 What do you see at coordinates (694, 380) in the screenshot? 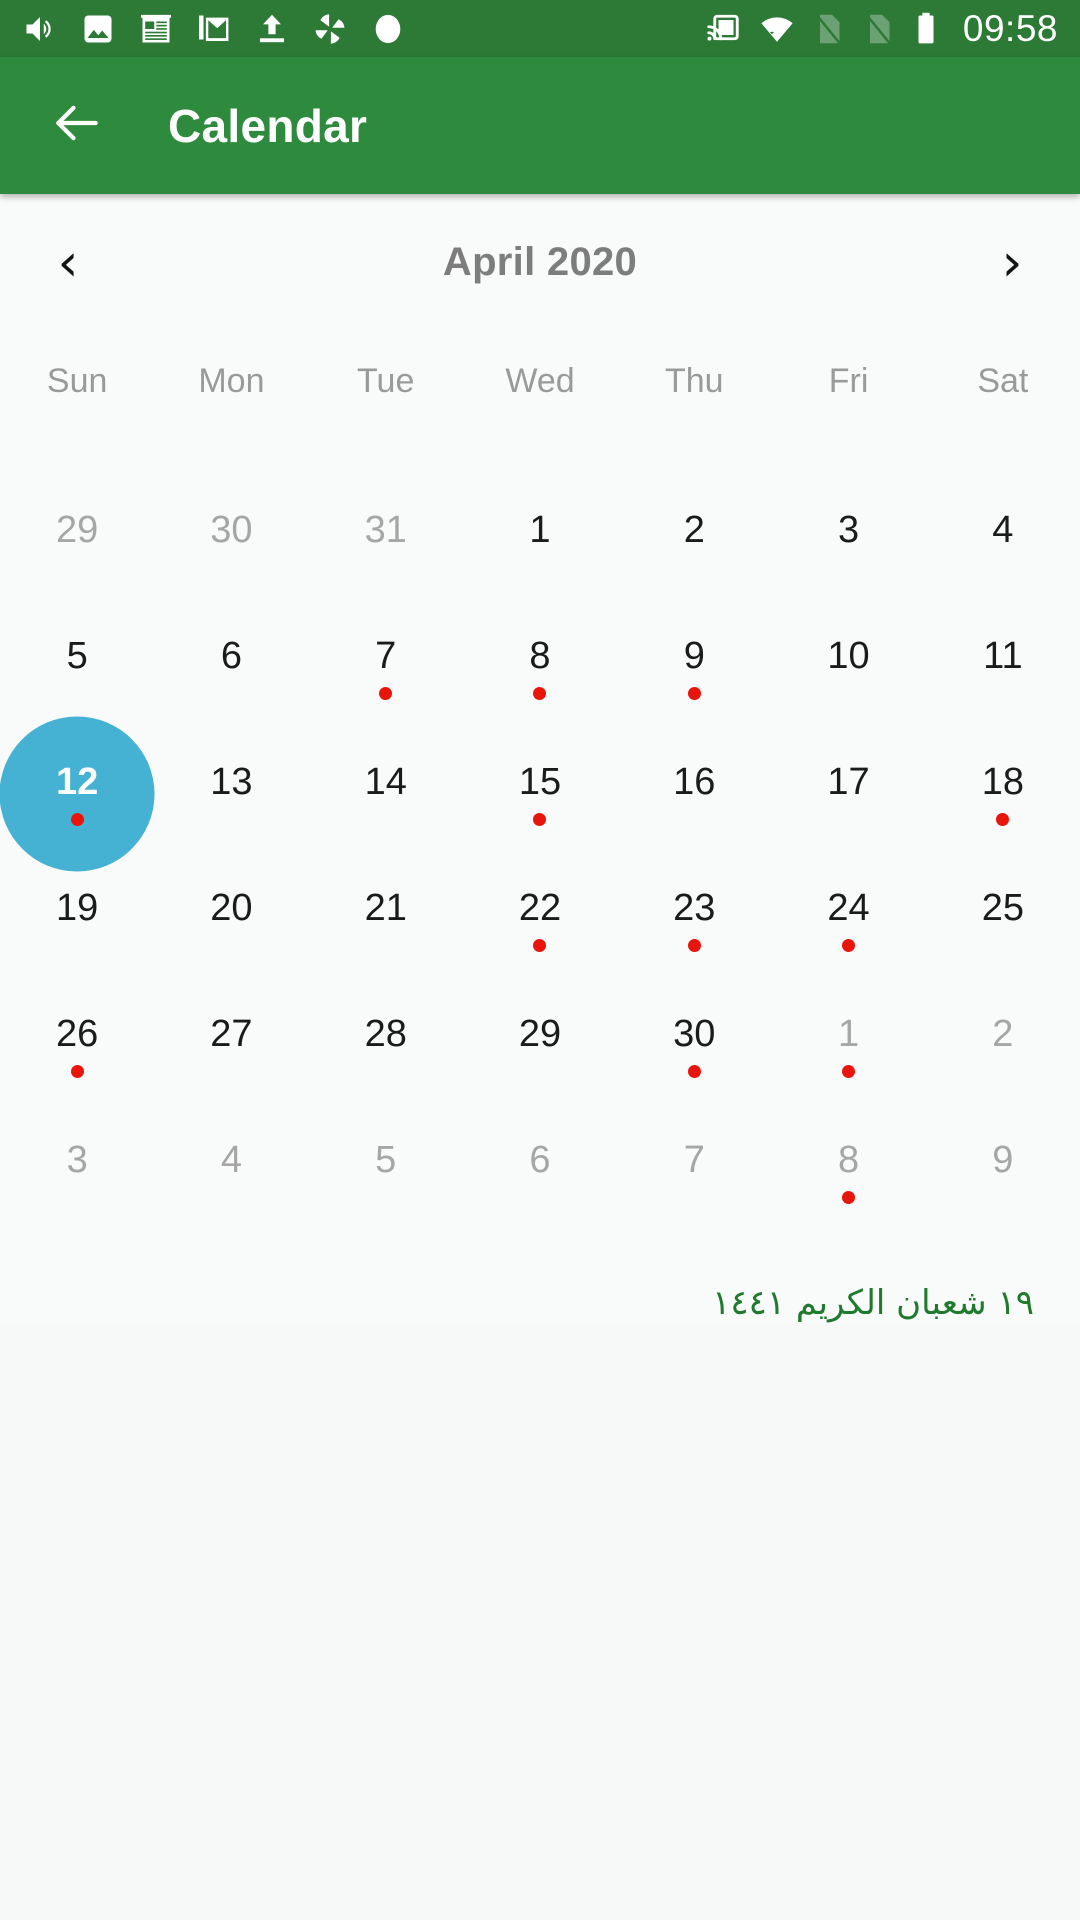
I see `weekday-header-thu: Thu` at bounding box center [694, 380].